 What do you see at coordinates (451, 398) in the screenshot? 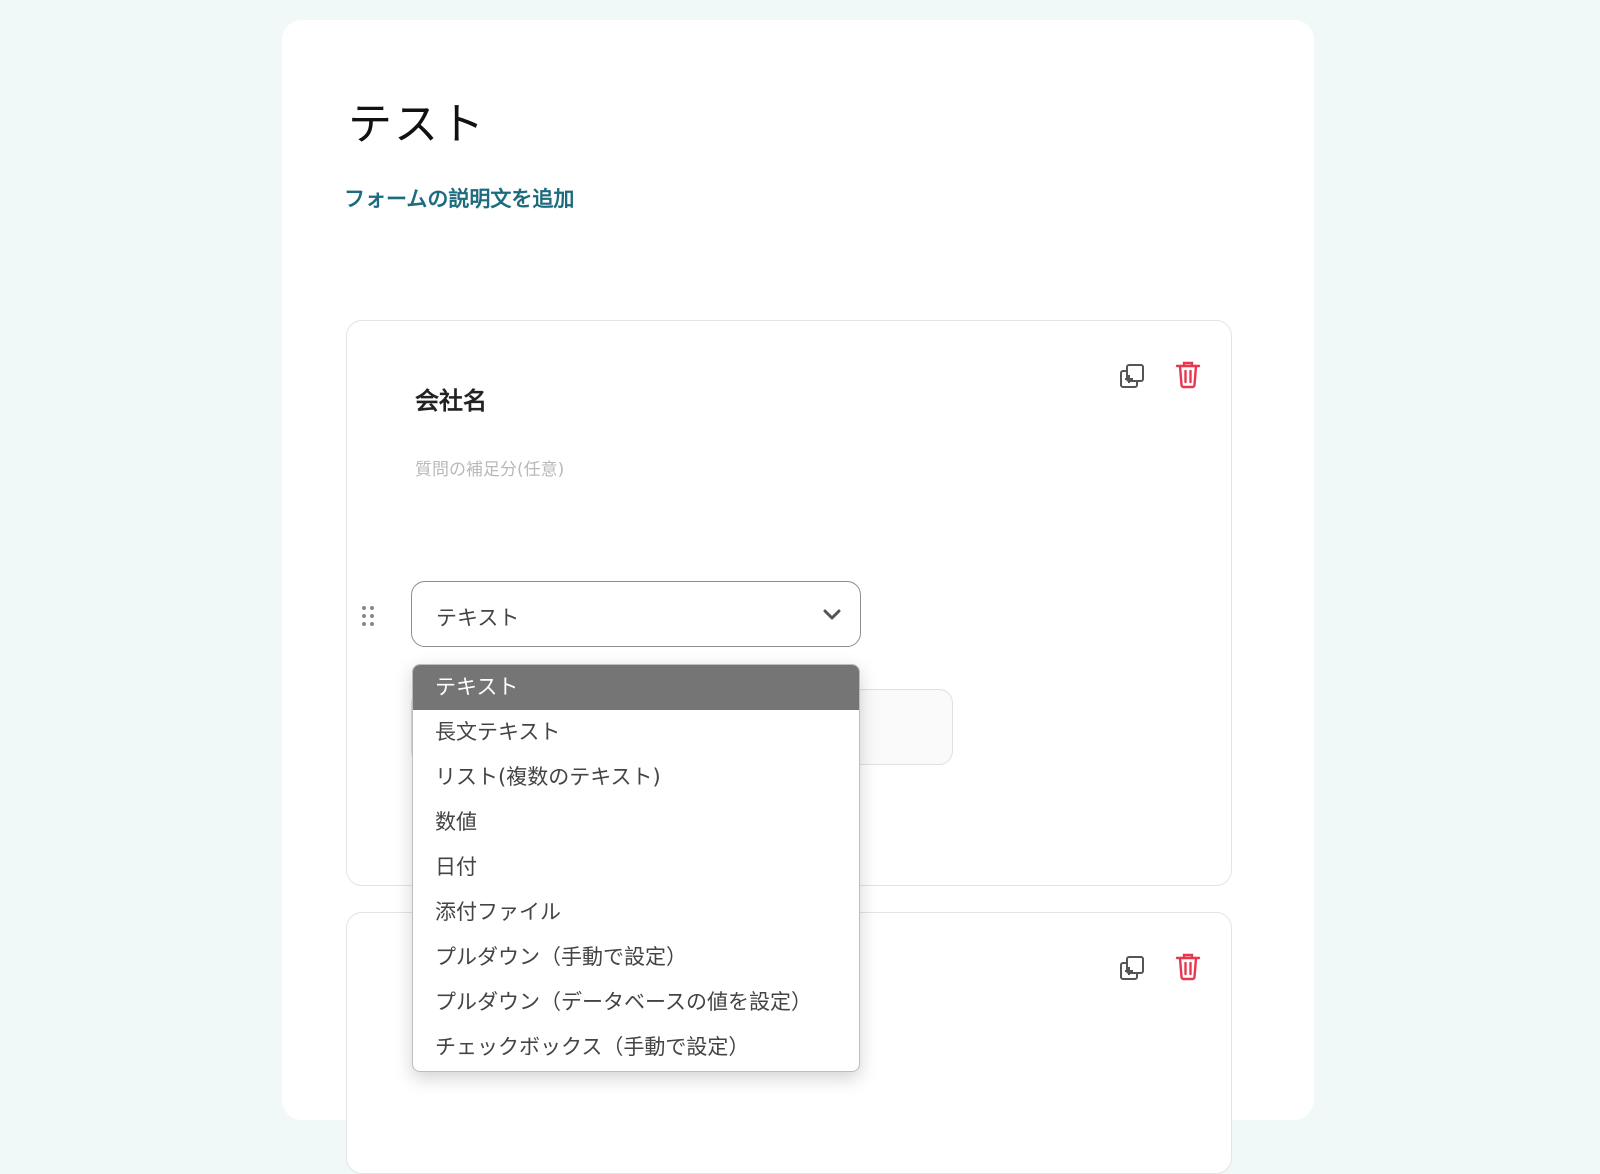
I see `question-title: 会社名` at bounding box center [451, 398].